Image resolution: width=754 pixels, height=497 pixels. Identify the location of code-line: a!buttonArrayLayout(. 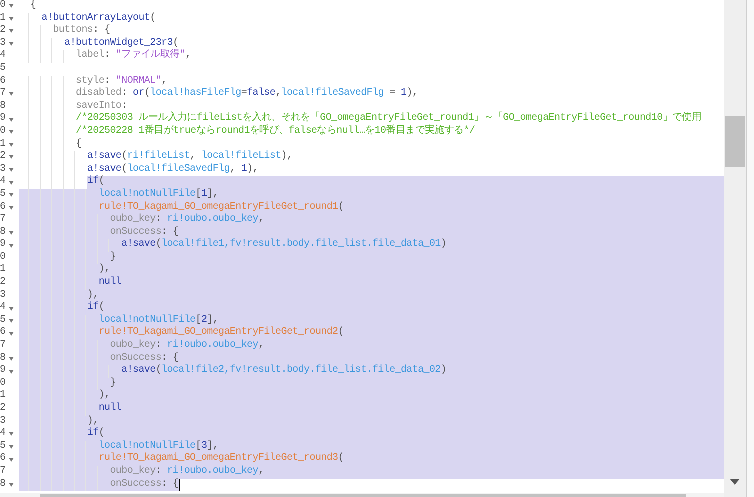
(87, 19).